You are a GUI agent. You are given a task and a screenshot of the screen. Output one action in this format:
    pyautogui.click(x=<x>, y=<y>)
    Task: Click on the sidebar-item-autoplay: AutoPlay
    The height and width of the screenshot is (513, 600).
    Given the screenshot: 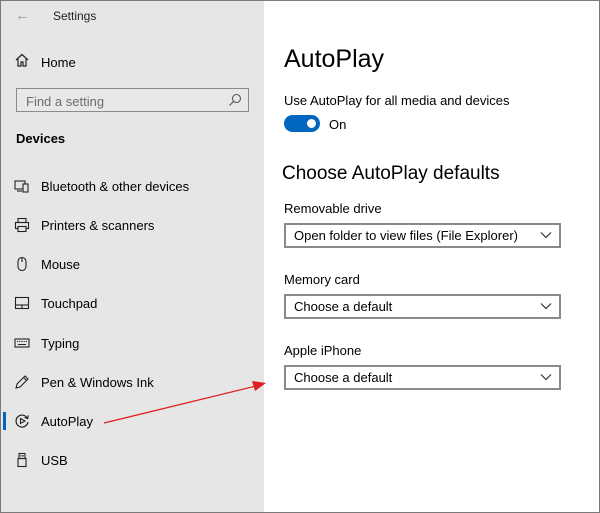 What is the action you would take?
    pyautogui.click(x=132, y=421)
    